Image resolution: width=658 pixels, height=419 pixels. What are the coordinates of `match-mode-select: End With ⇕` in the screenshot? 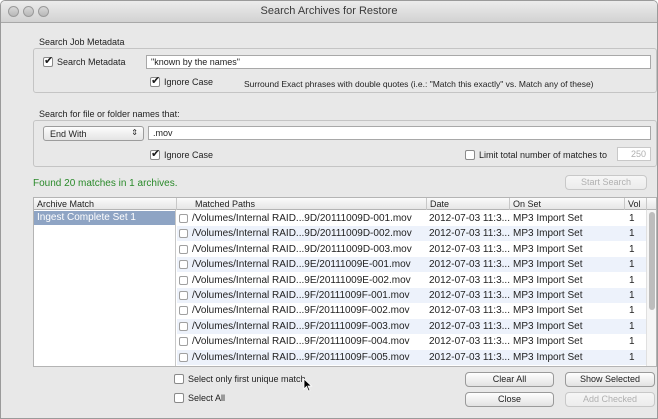 It's located at (93, 133).